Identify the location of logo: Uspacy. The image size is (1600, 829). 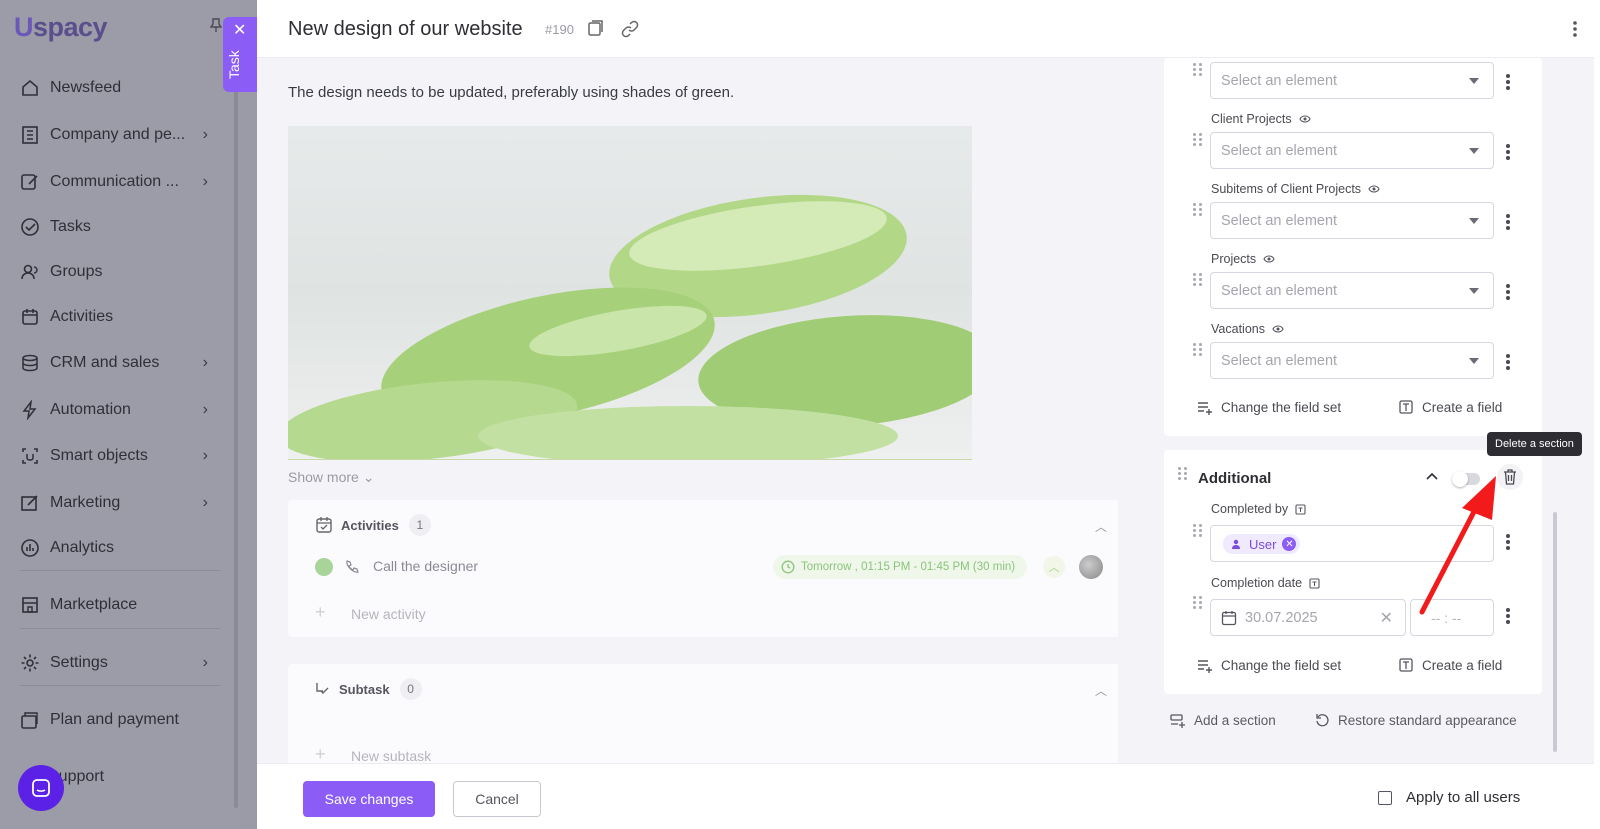
(61, 27).